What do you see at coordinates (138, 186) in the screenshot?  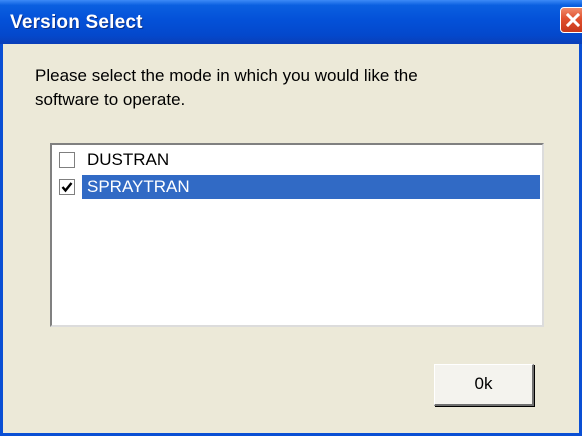 I see `list-item-label: SPRAYTRAN` at bounding box center [138, 186].